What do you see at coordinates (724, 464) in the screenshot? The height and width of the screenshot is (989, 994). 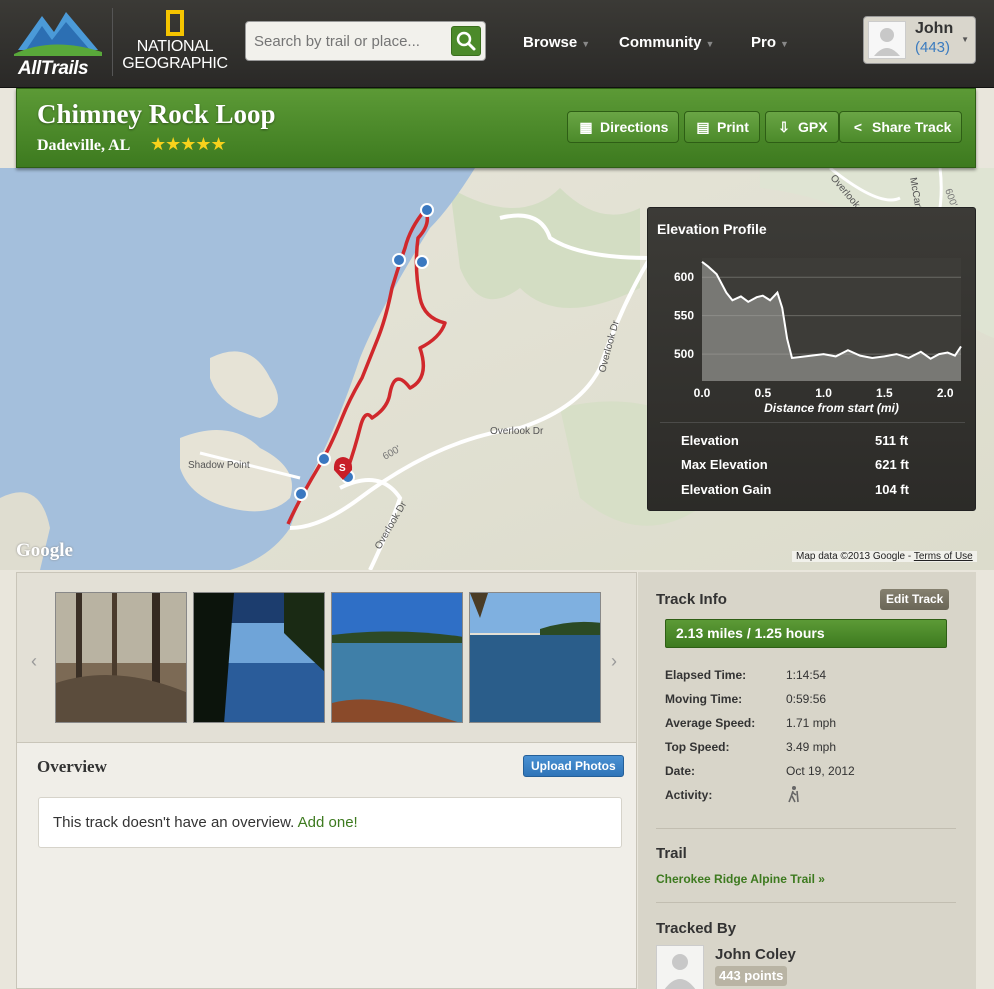 I see `stat-label: Max Elevation` at bounding box center [724, 464].